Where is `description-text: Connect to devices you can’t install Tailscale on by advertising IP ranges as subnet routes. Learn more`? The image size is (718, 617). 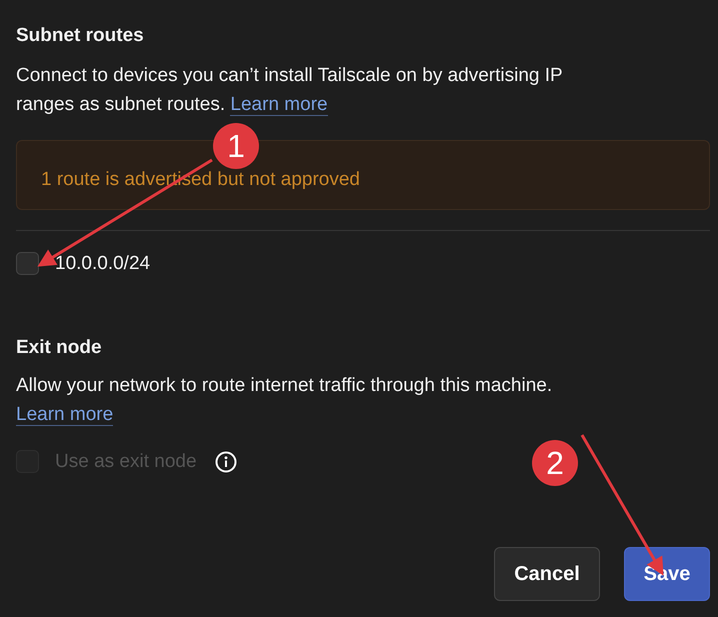 description-text: Connect to devices you can’t install Tailscale on by advertising IP ranges as subnet routes. Learn more is located at coordinates (290, 91).